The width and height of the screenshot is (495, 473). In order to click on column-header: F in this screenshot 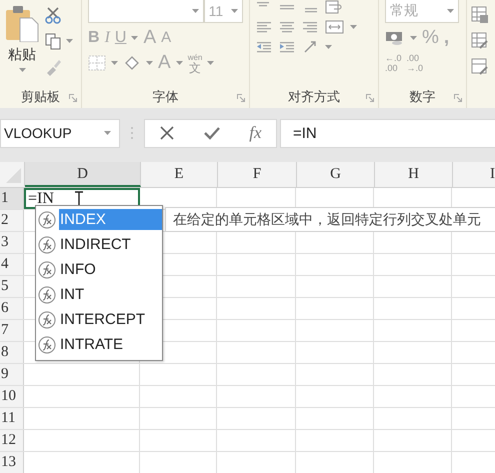, I will do `click(257, 174)`.